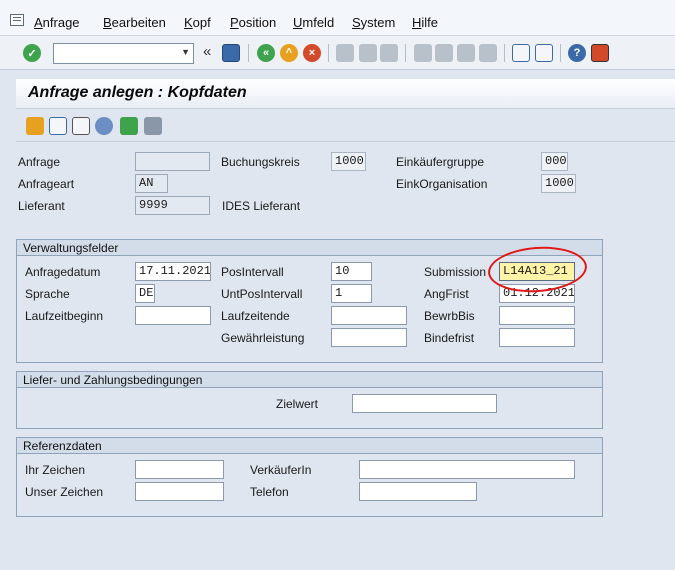 This screenshot has width=675, height=570. What do you see at coordinates (537, 315) in the screenshot?
I see `bewrbbis-field` at bounding box center [537, 315].